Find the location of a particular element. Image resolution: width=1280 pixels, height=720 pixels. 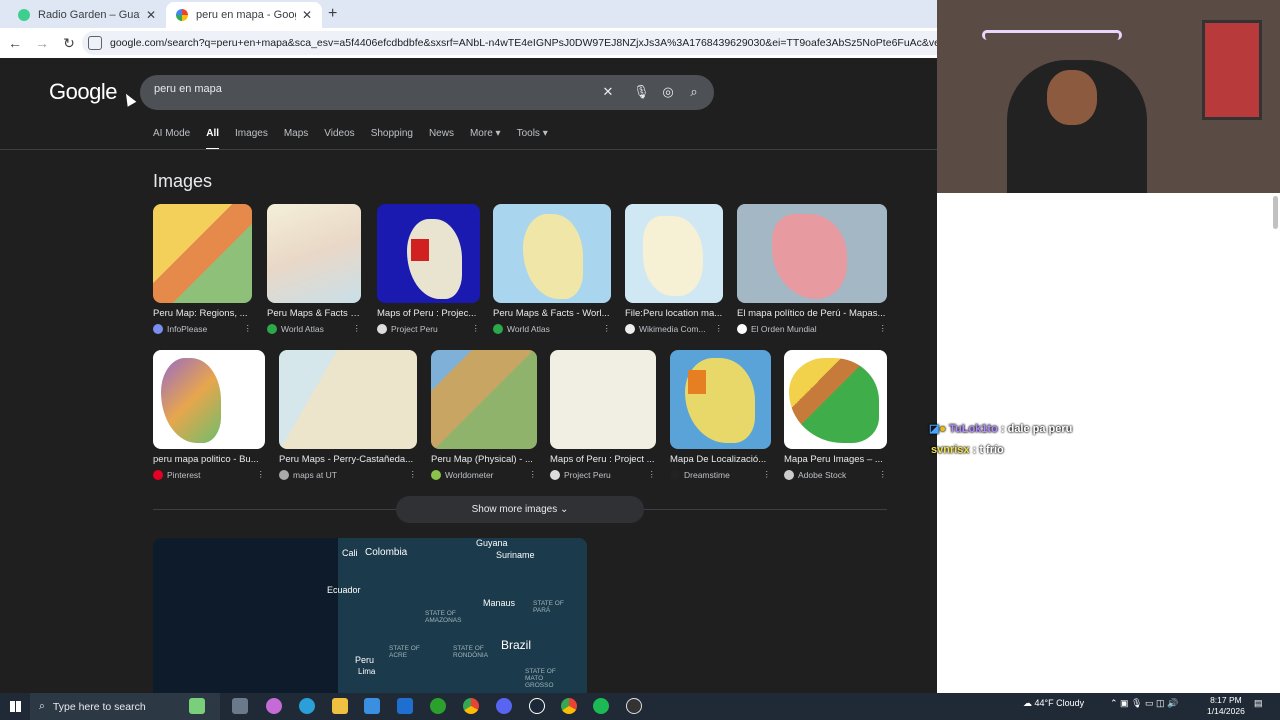

tab-videos: Videos is located at coordinates (339, 139).